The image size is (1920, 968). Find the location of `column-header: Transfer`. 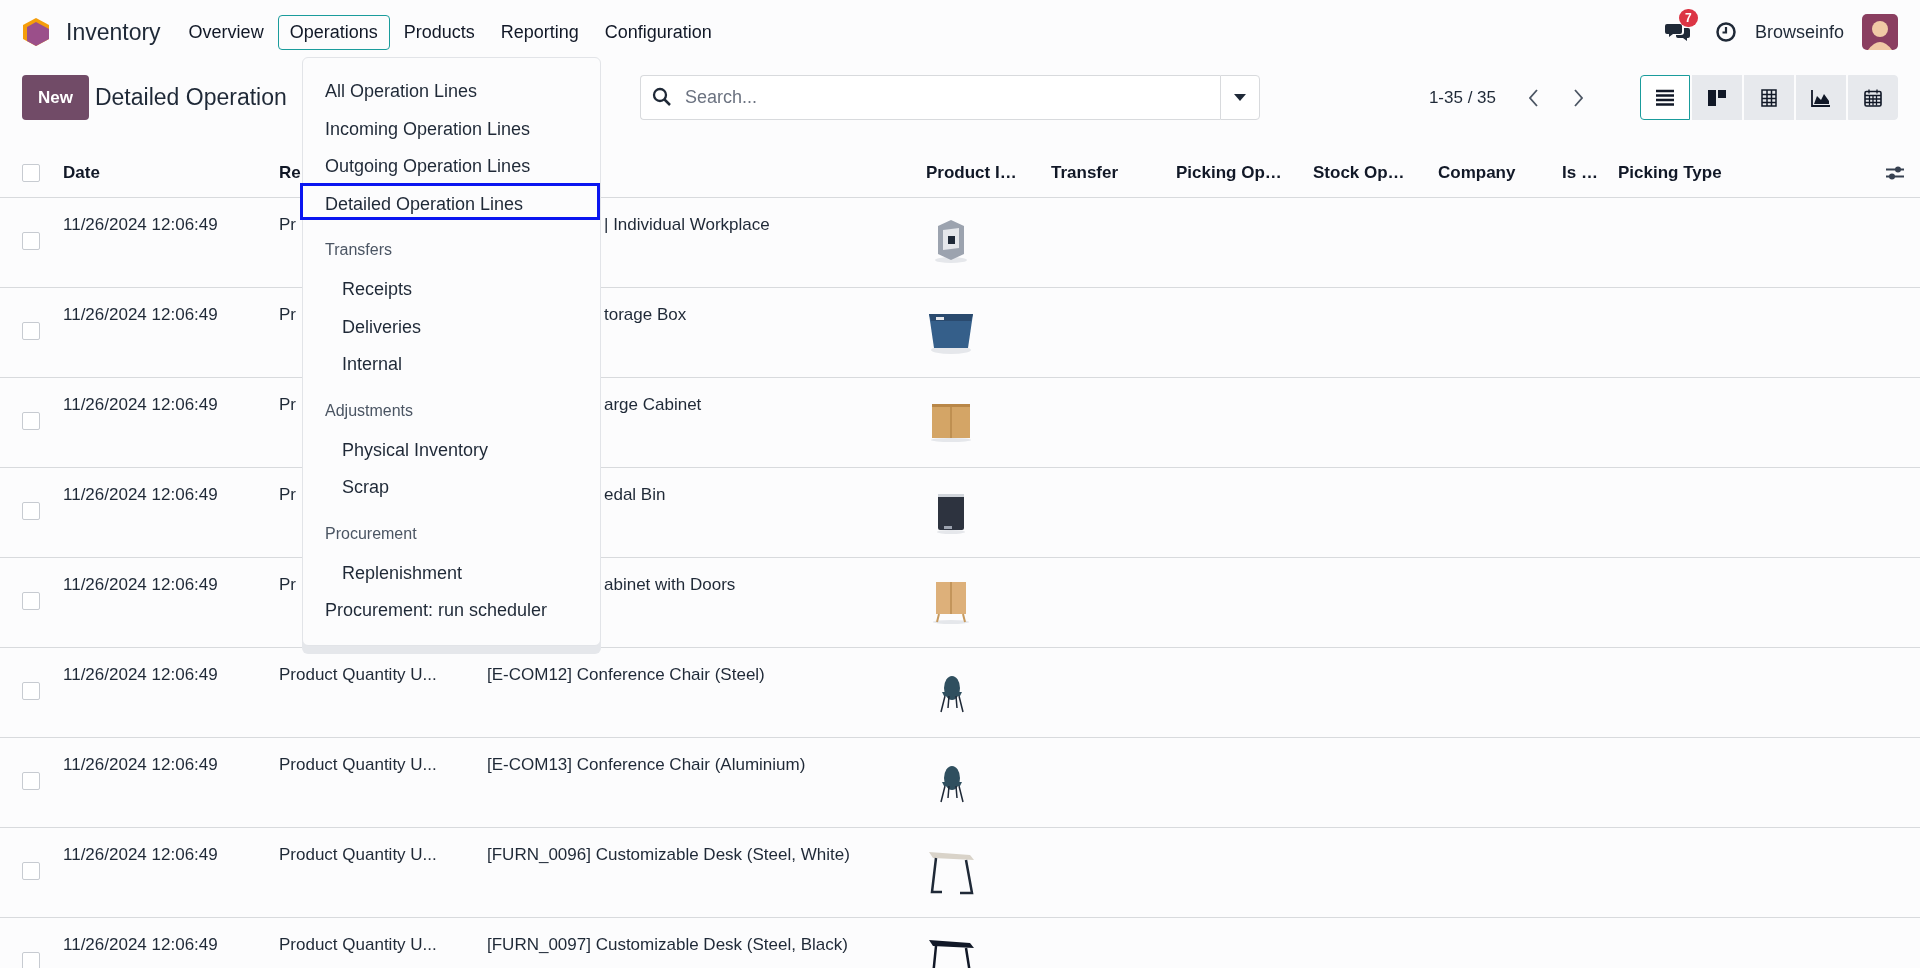

column-header: Transfer is located at coordinates (1113, 172).